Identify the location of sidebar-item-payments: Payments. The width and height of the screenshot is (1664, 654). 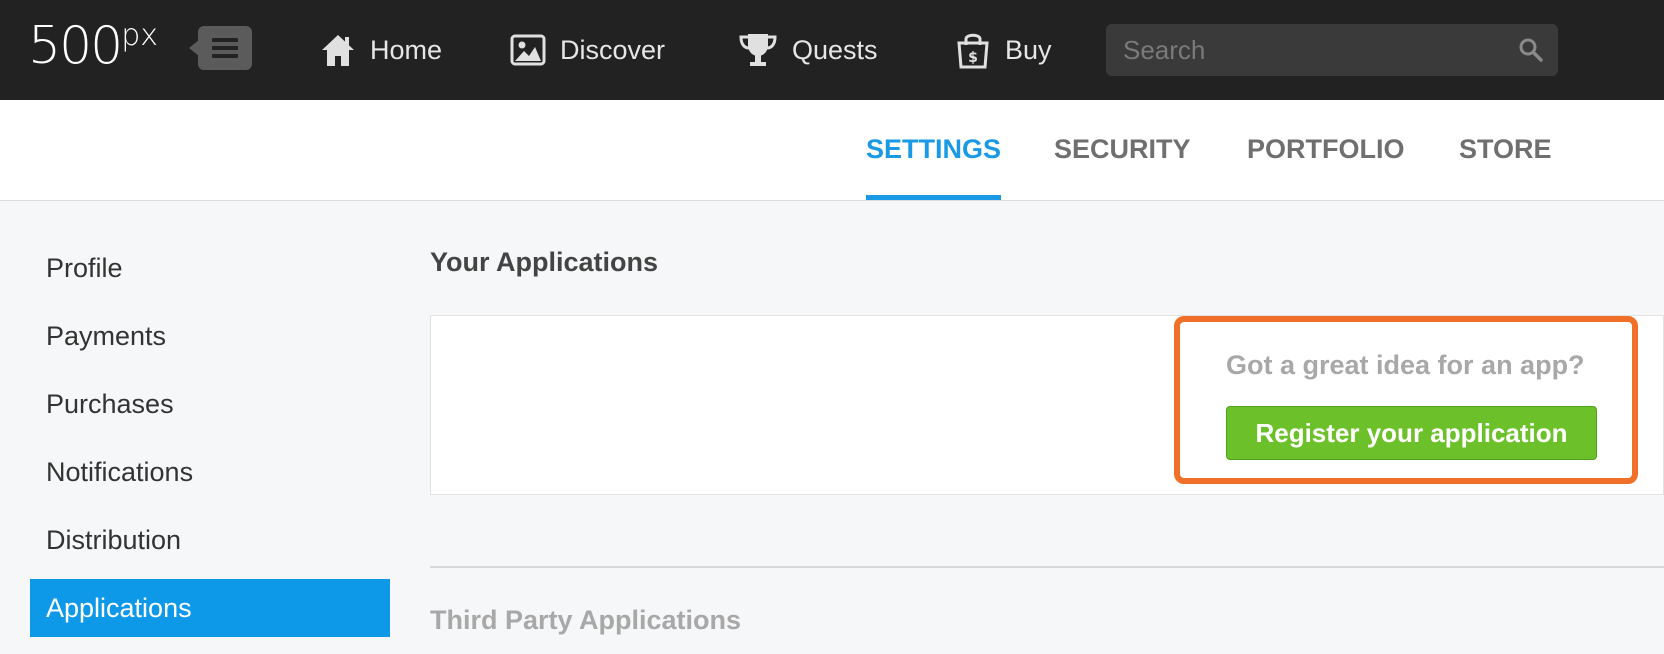
(210, 336).